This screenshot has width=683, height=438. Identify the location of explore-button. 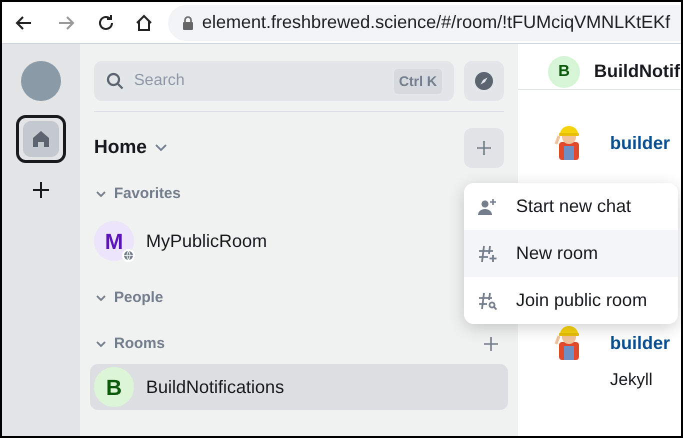
(484, 81).